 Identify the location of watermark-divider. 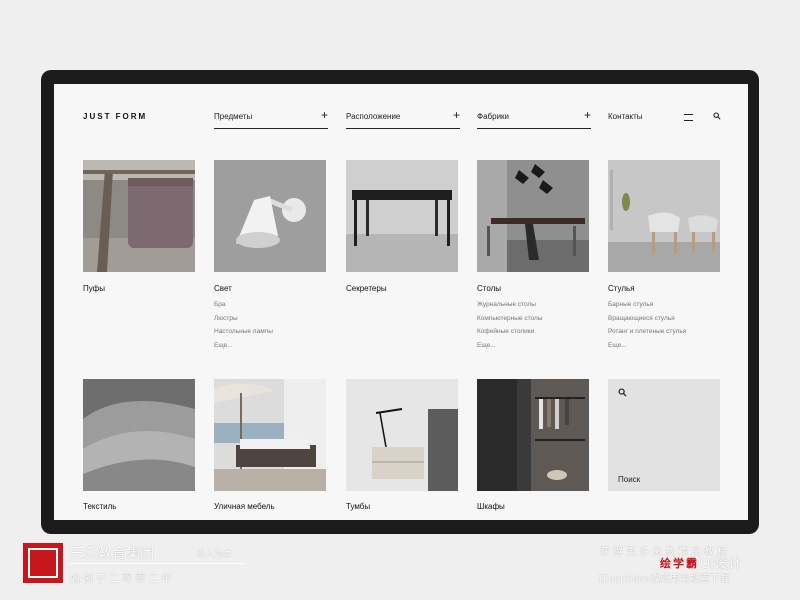
(157, 563).